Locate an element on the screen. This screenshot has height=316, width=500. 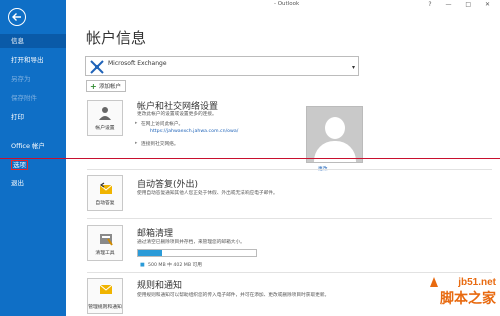
nav-item-save-attachments: 保存附件 is located at coordinates (33, 98).